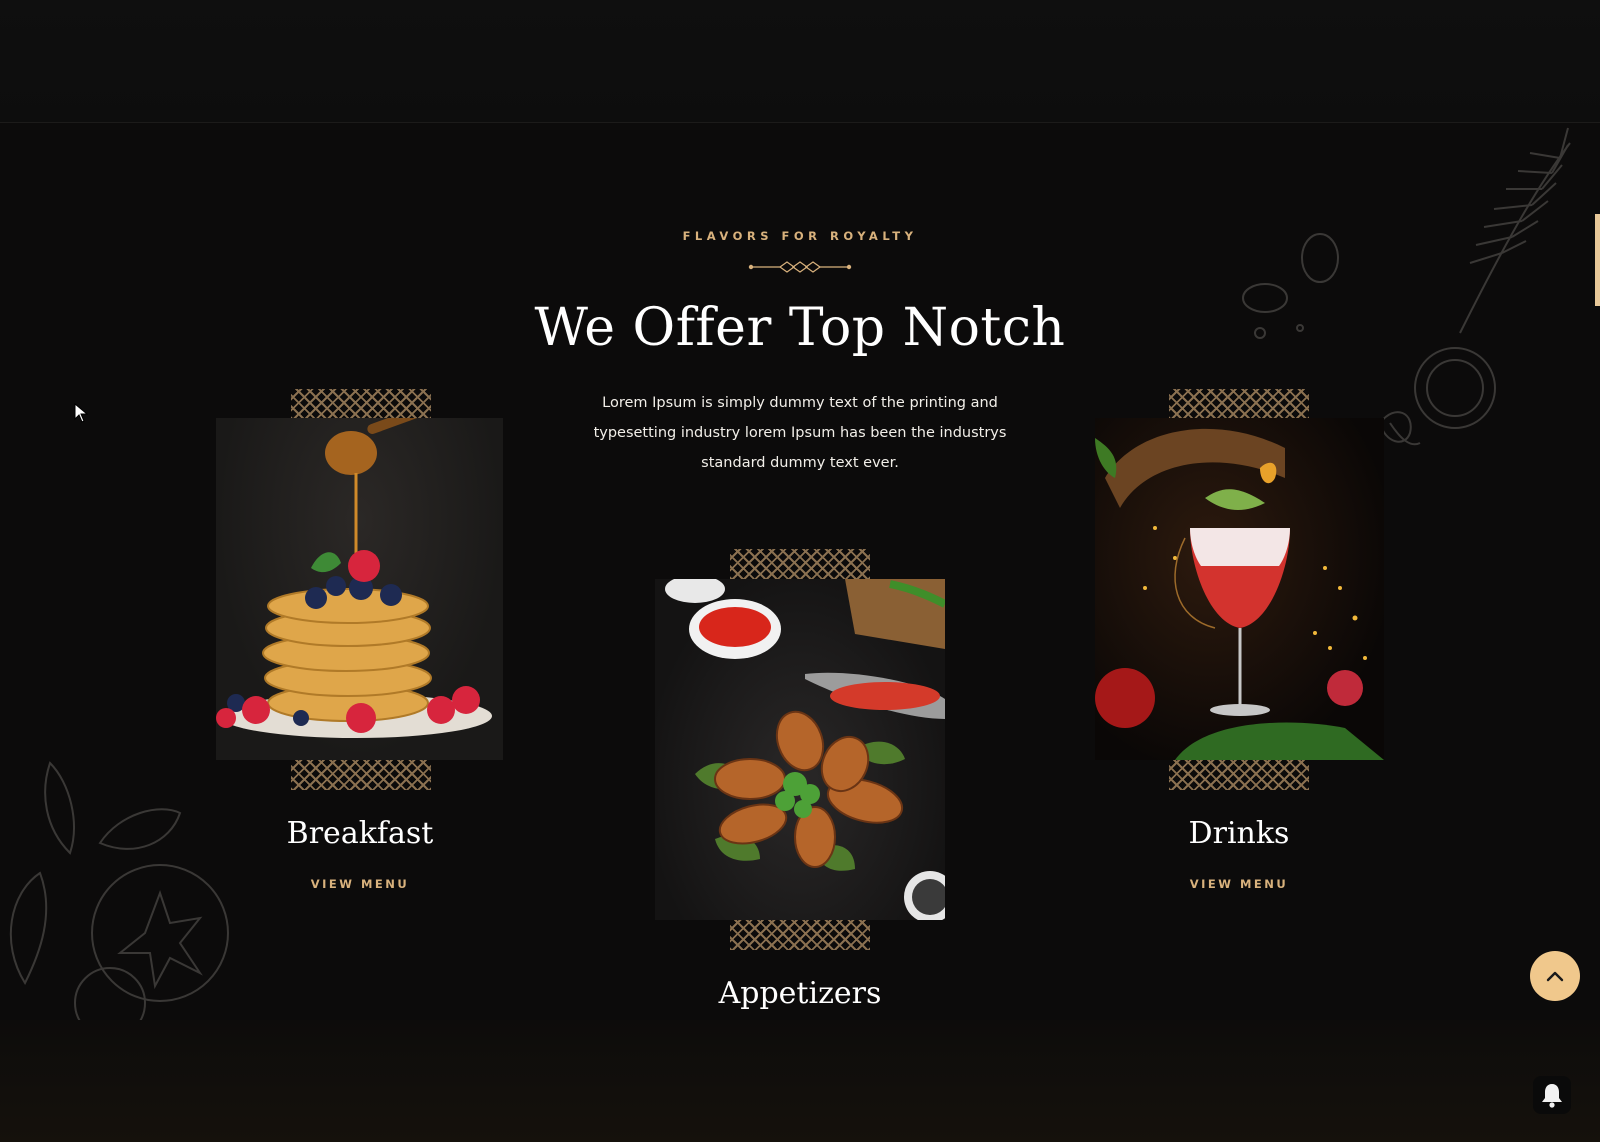 The width and height of the screenshot is (1600, 1142). Describe the element at coordinates (360, 833) in the screenshot. I see `breakfast-title: Breakfast` at that location.